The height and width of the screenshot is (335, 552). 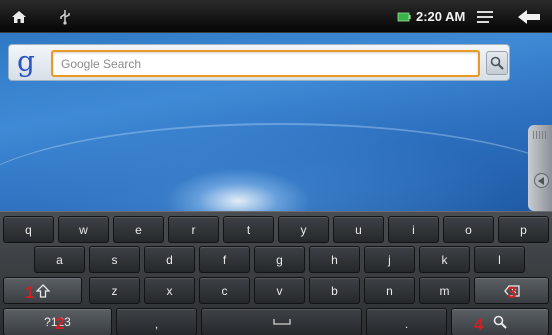 I want to click on space-bar-icon, so click(x=281, y=322).